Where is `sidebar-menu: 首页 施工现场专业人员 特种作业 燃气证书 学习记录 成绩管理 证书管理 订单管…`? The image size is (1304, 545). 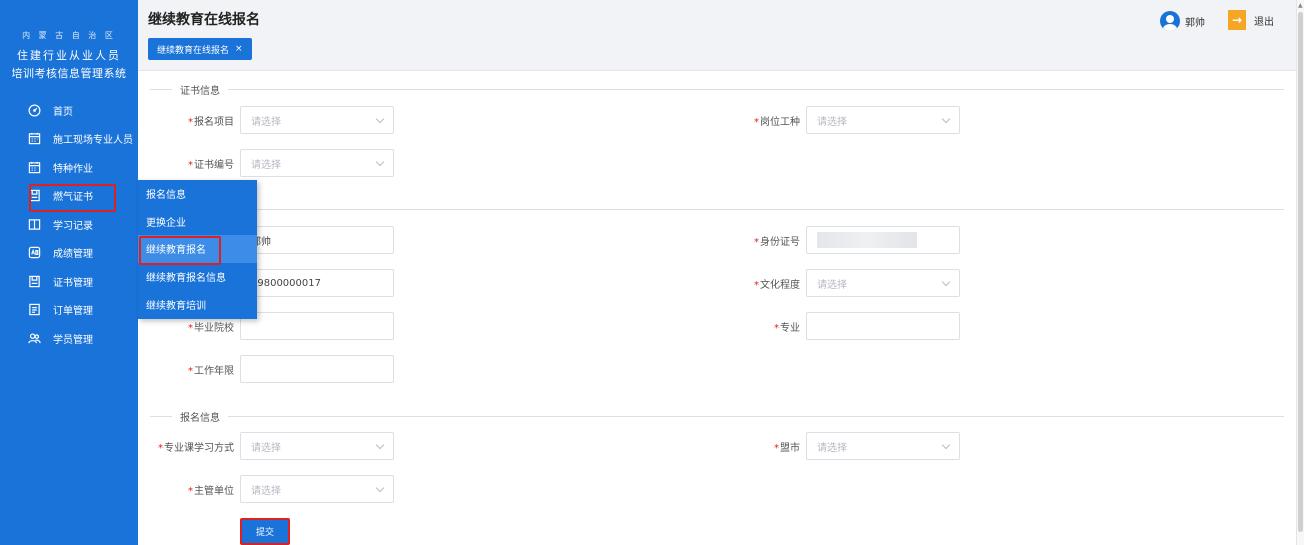 sidebar-menu: 首页 施工现场专业人员 特种作业 燃气证书 学习记录 成绩管理 证书管理 订单管… is located at coordinates (69, 224).